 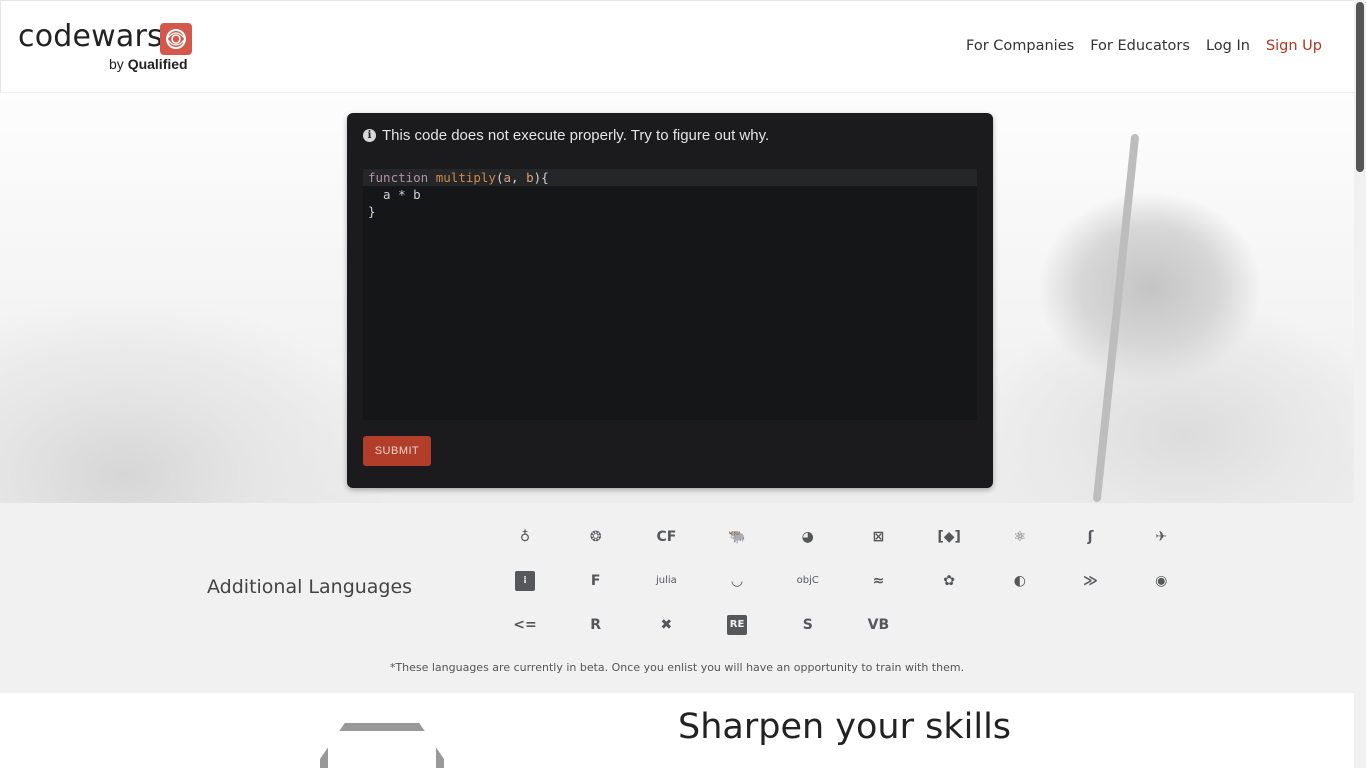 I want to click on submit-button: SUBMIT, so click(x=397, y=451).